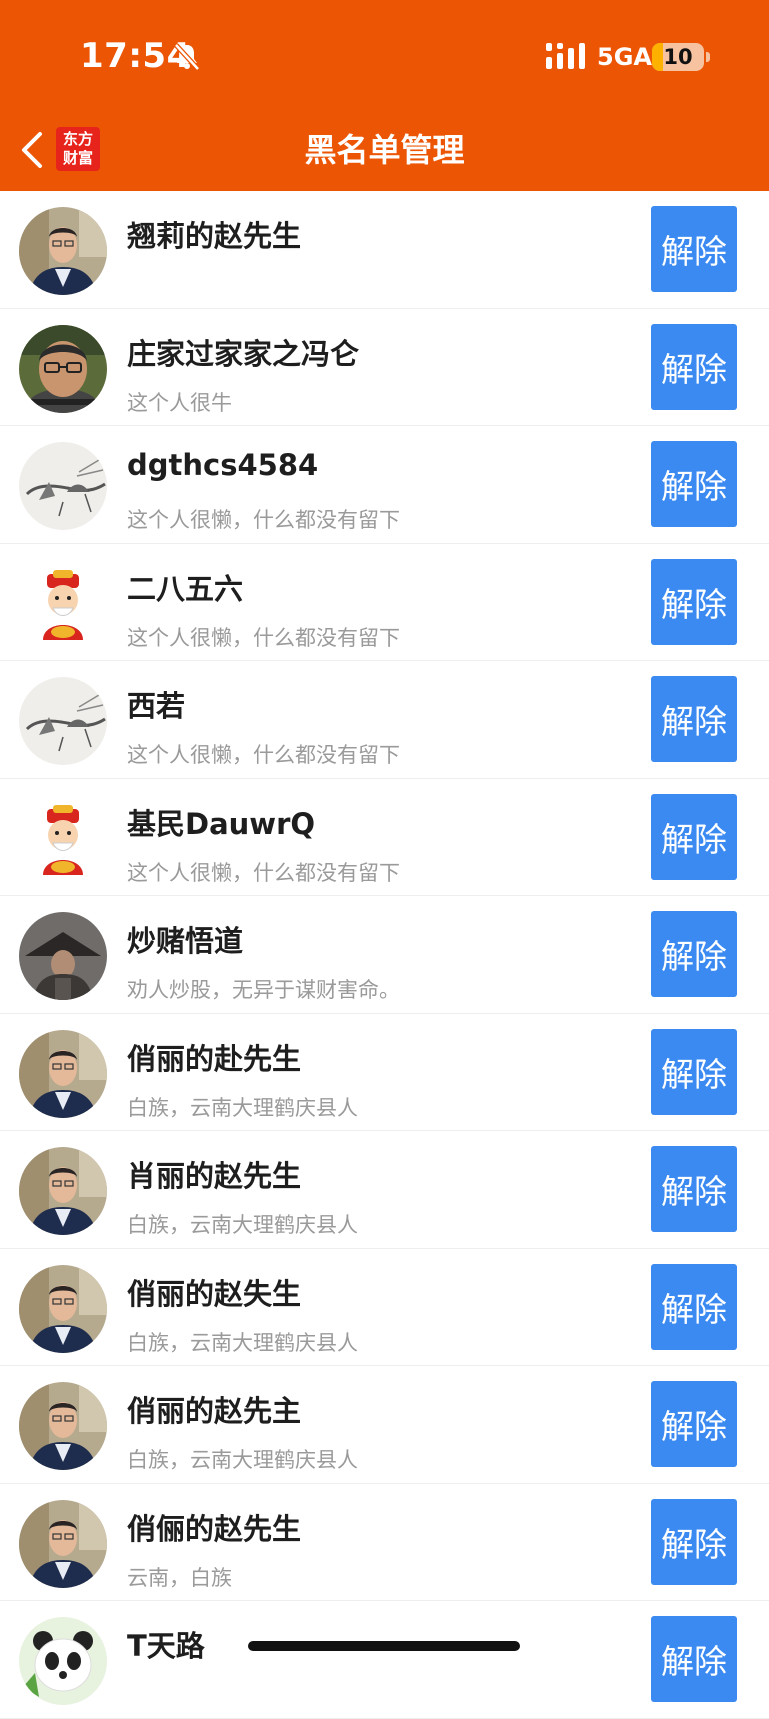  I want to click on user-name: 俏丽的赴先生, so click(214, 1057).